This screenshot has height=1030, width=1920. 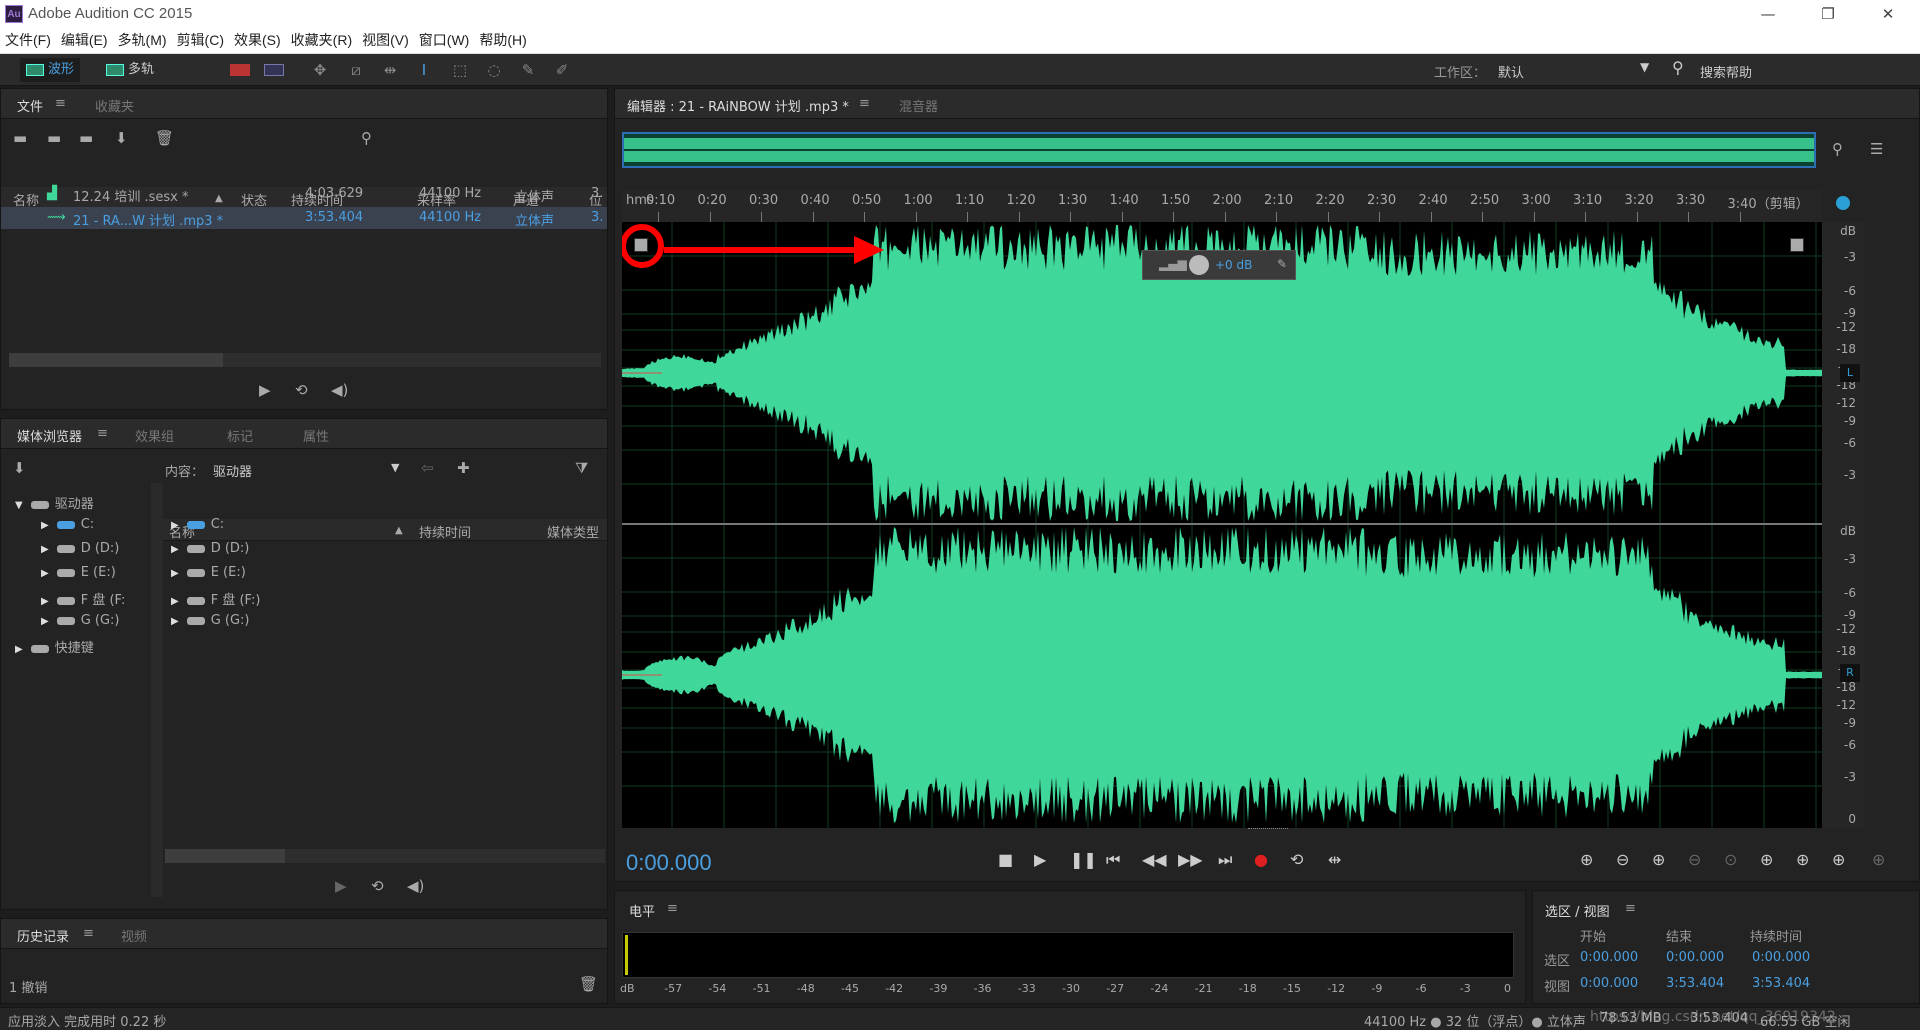 What do you see at coordinates (1838, 859) in the screenshot?
I see `zoom-selection-icon: ⊕` at bounding box center [1838, 859].